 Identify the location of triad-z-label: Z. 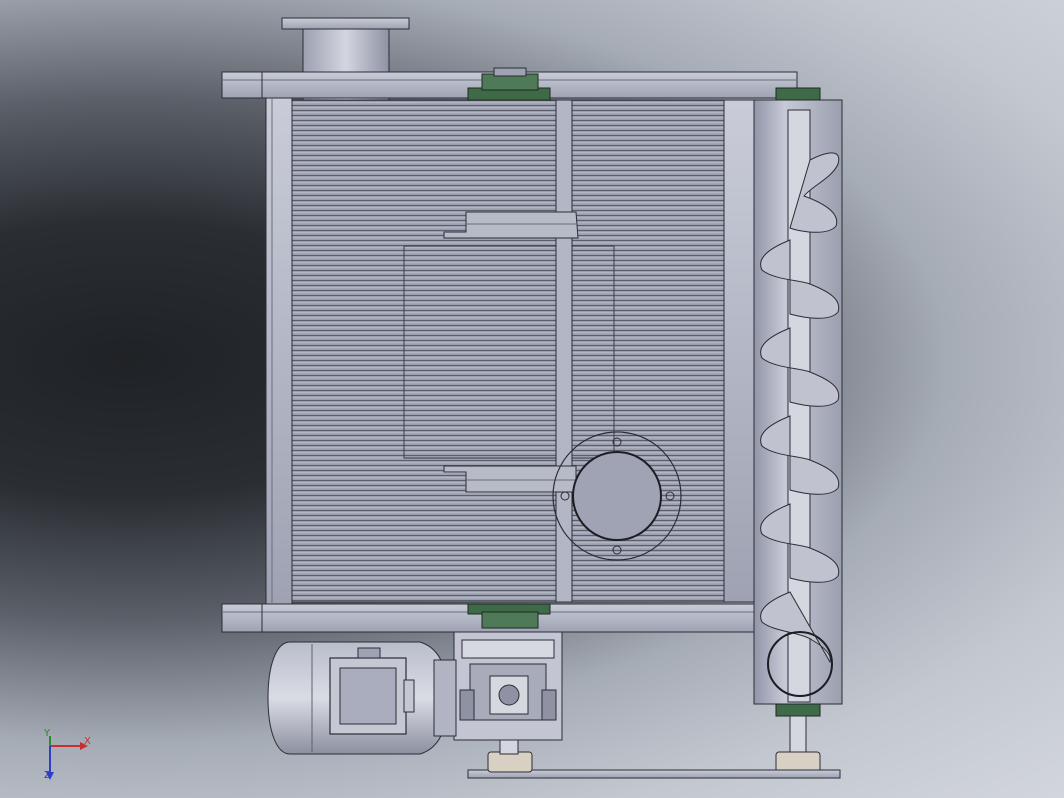
(47, 775).